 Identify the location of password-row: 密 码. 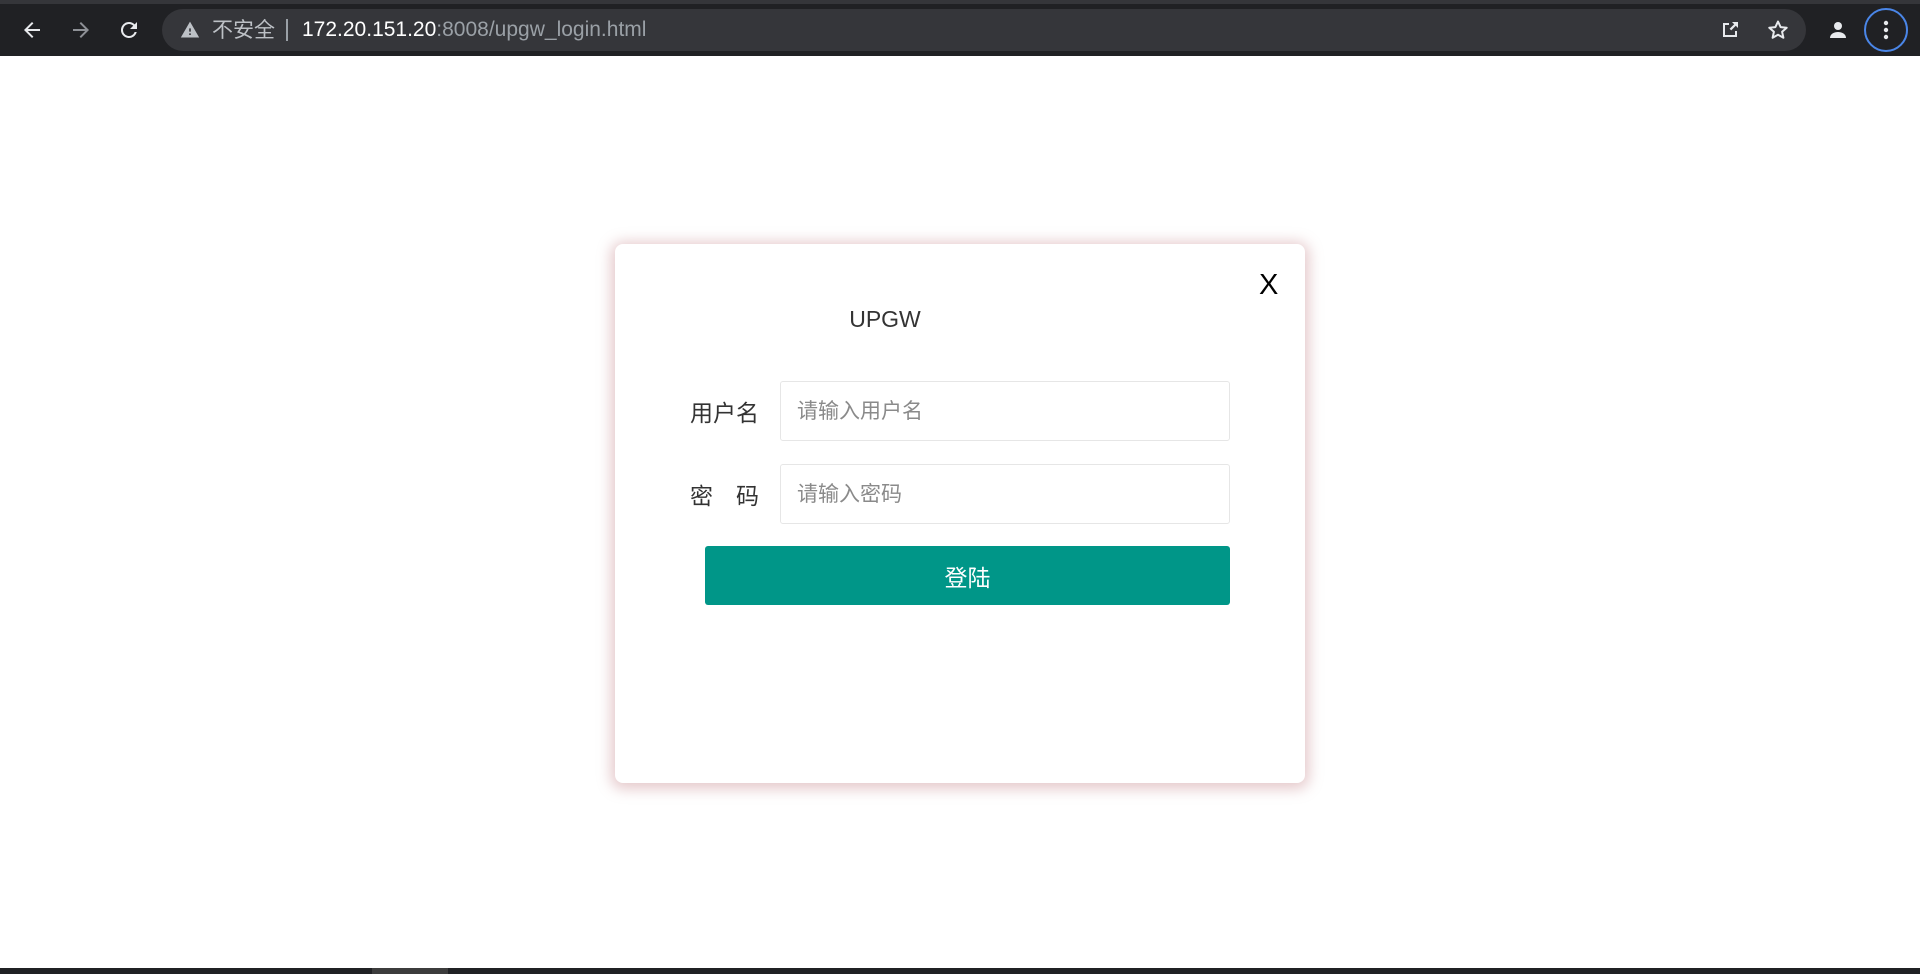
(960, 494).